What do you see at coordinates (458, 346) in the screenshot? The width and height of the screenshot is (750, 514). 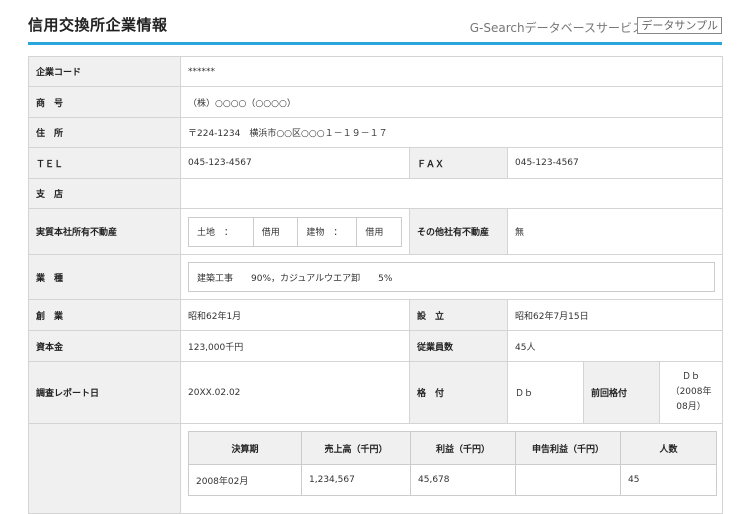 I see `label-employees: 従業員数` at bounding box center [458, 346].